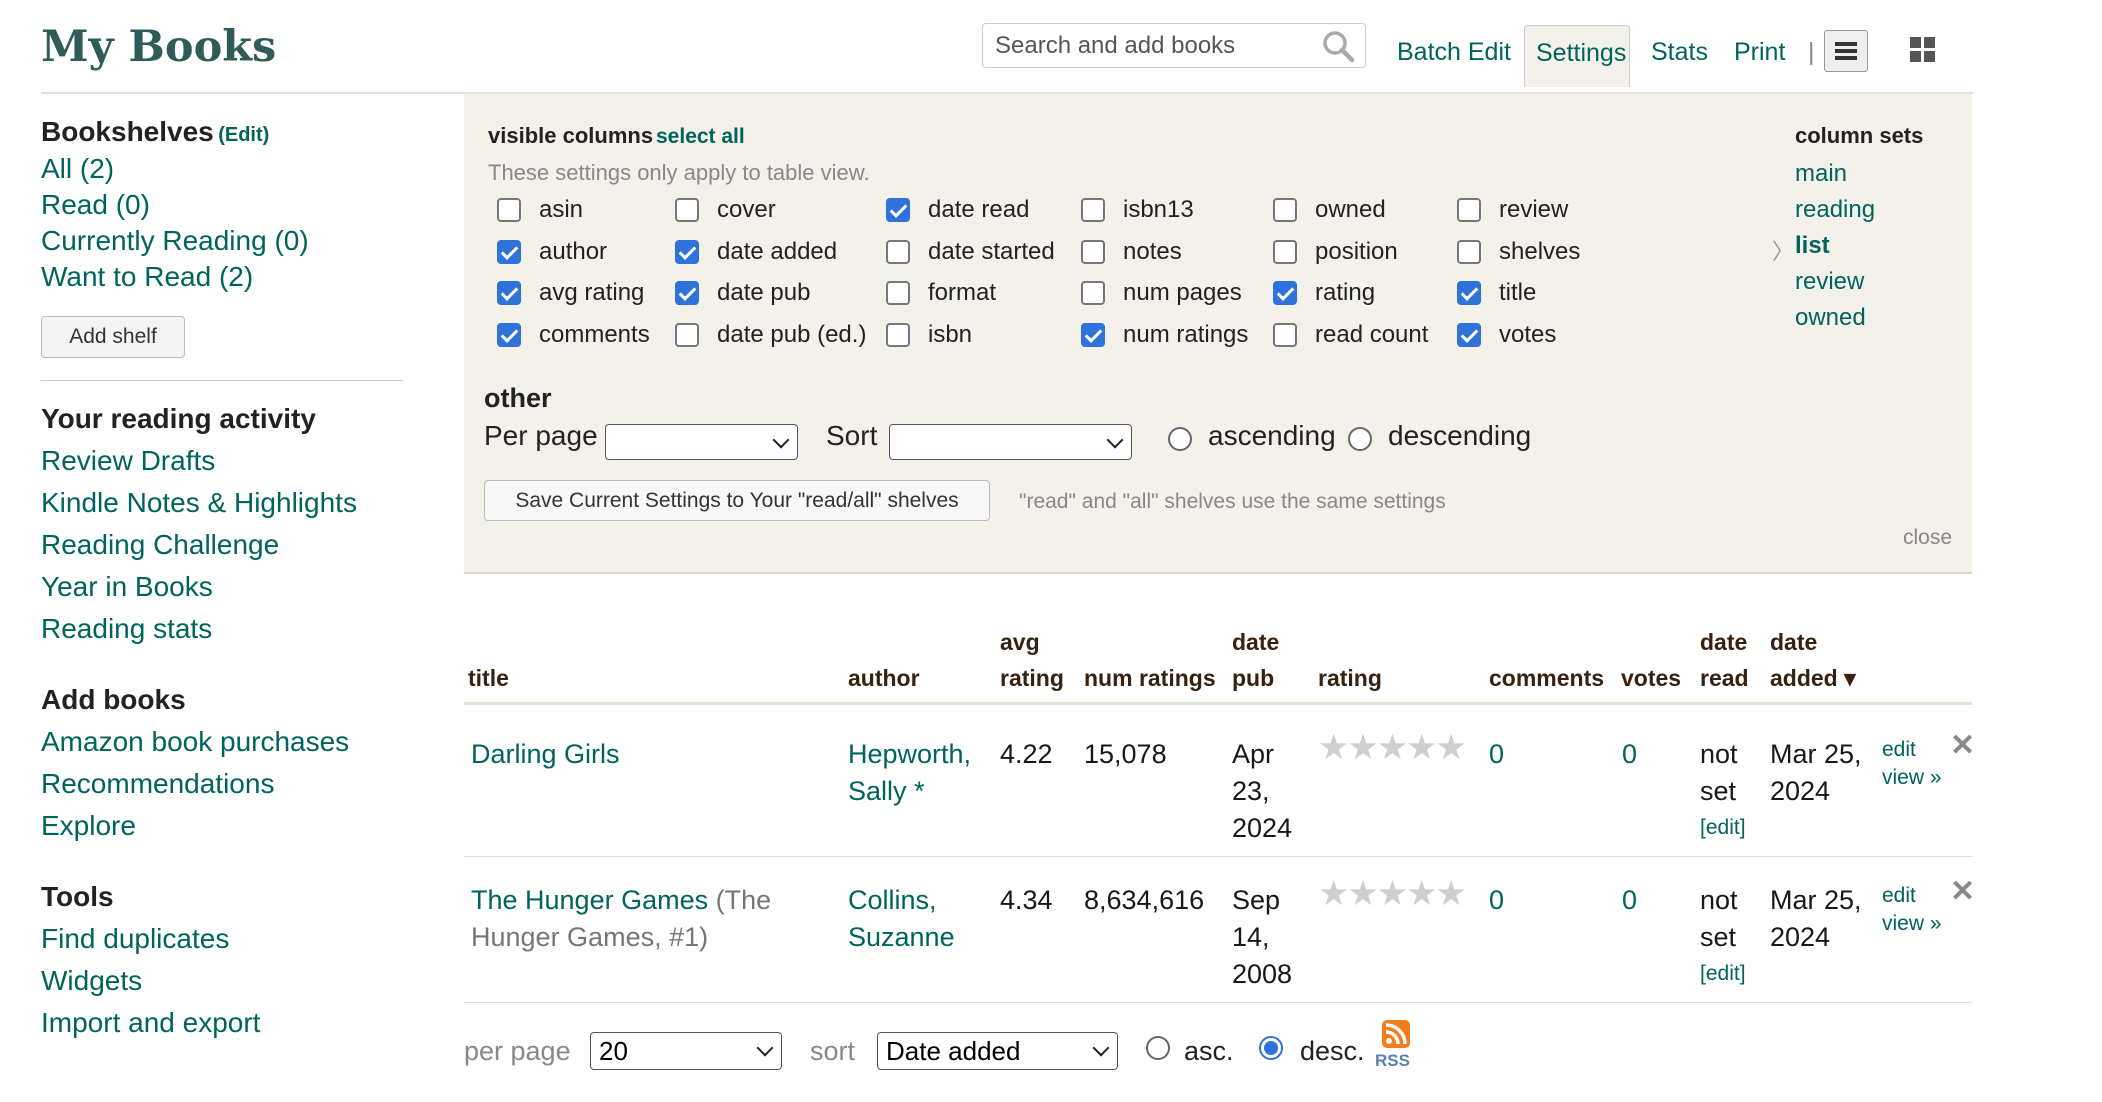  What do you see at coordinates (1180, 439) in the screenshot?
I see `ascending-radio` at bounding box center [1180, 439].